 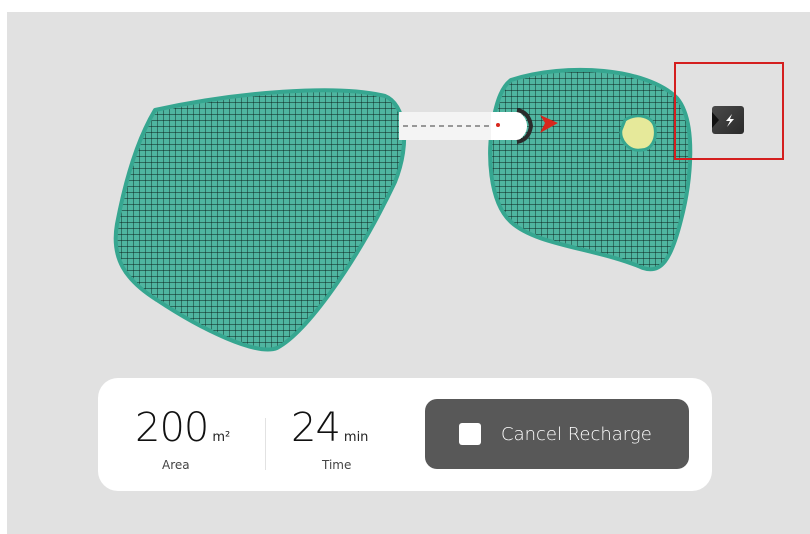 What do you see at coordinates (316, 428) in the screenshot?
I see `time-value: 24` at bounding box center [316, 428].